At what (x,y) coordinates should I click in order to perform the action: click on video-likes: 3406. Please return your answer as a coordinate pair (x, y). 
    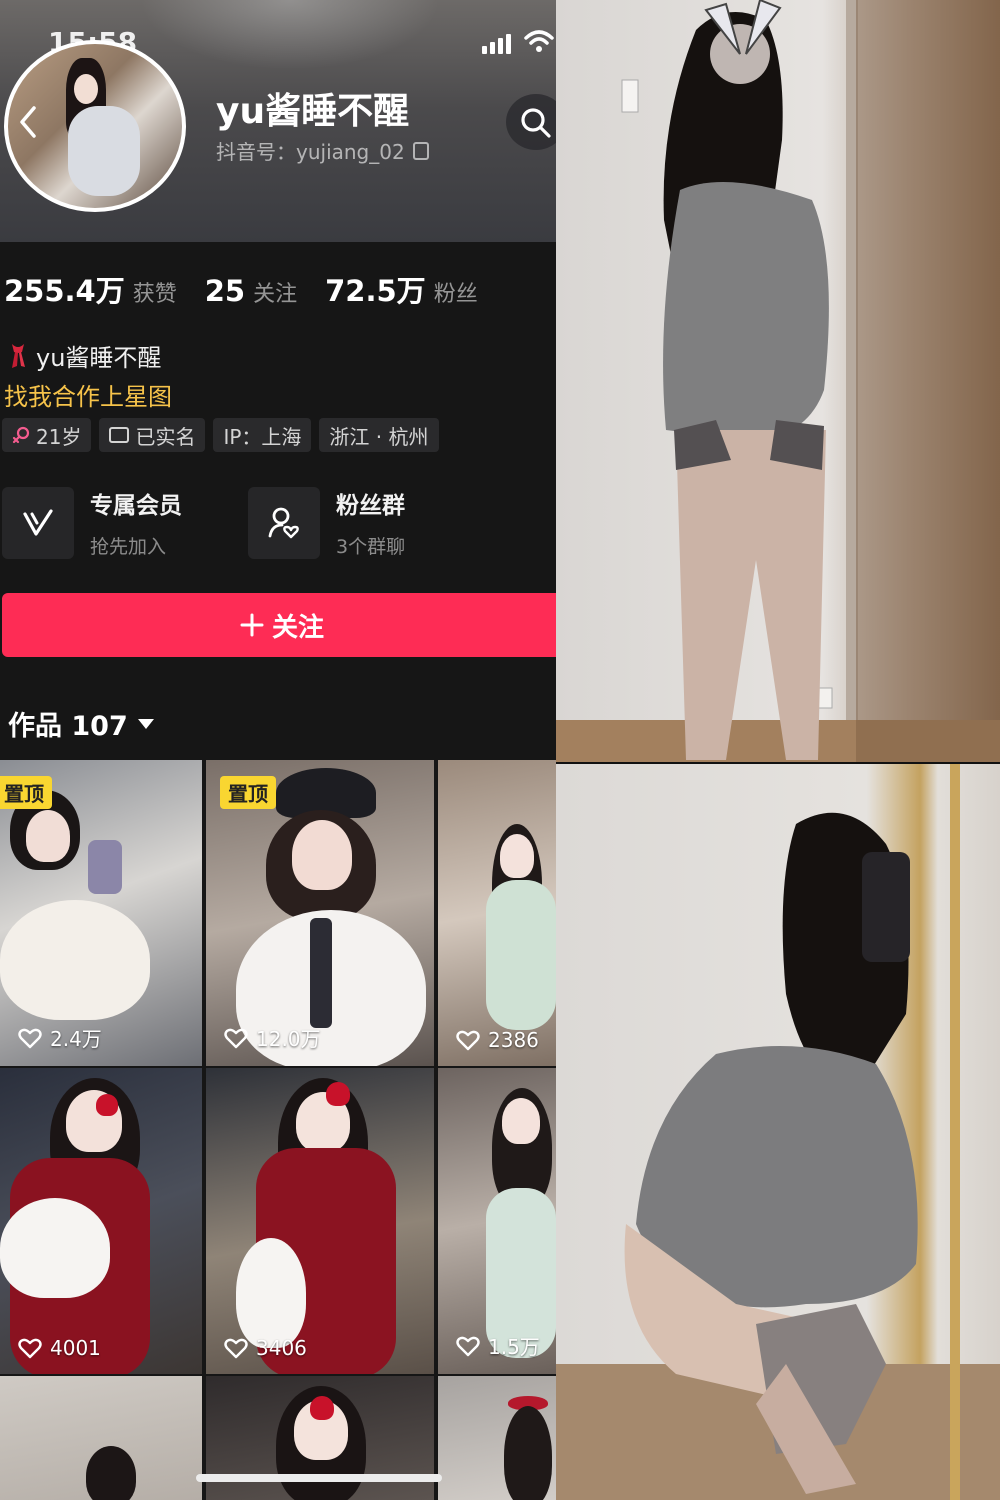
    Looking at the image, I should click on (265, 1348).